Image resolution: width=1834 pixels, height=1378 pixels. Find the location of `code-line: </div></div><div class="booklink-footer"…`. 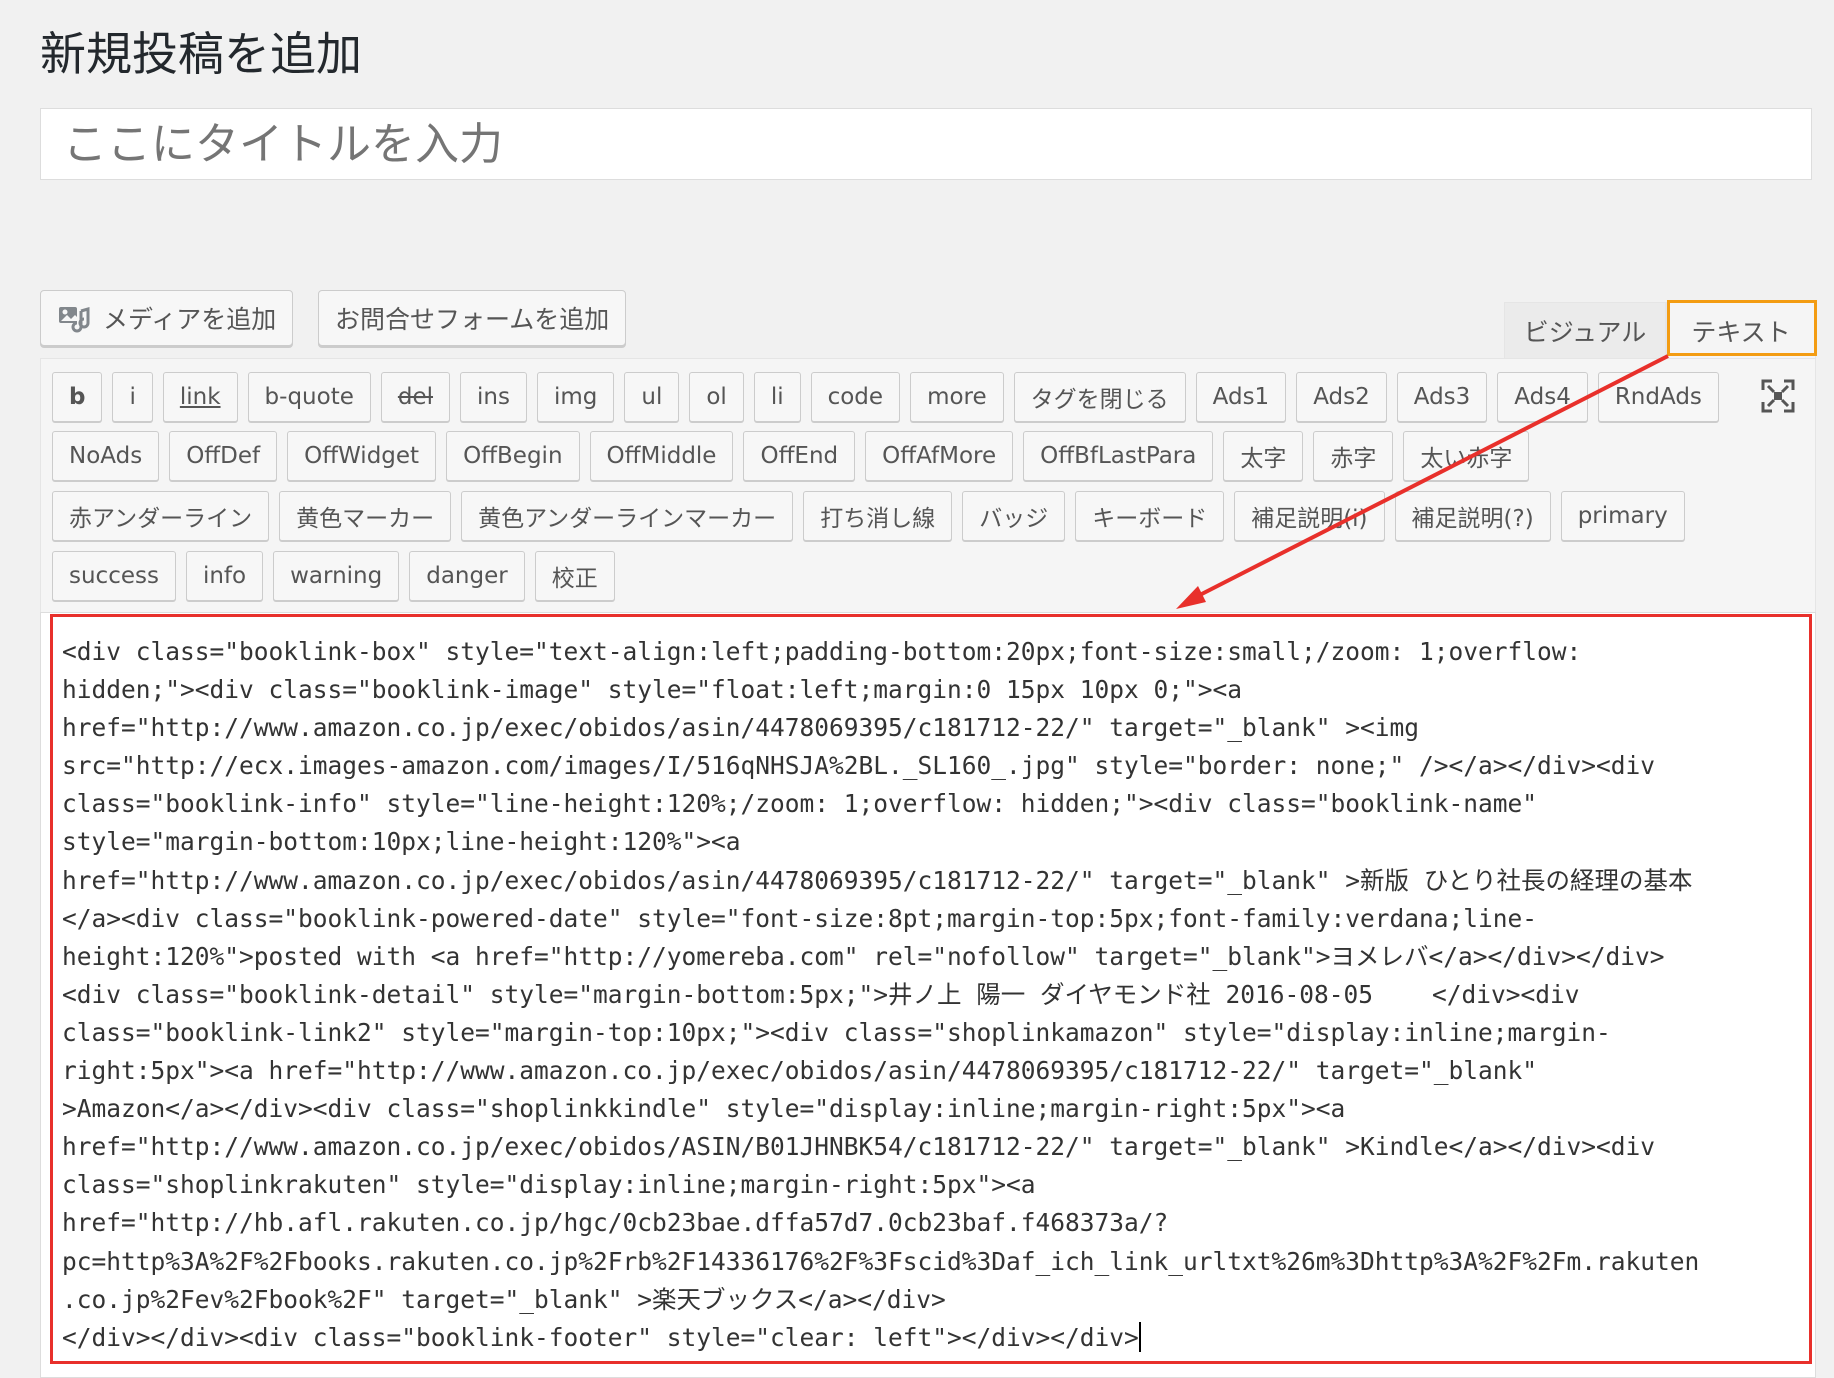

code-line: </div></div><div class="booklink-footer"… is located at coordinates (600, 1337).